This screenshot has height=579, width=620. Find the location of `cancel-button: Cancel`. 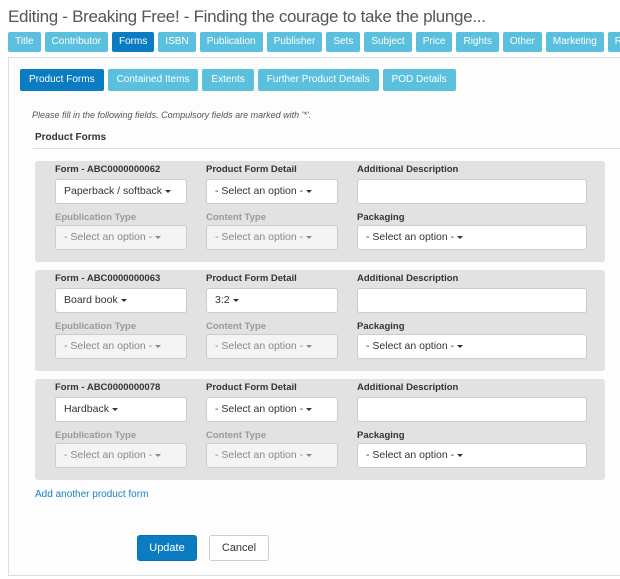

cancel-button: Cancel is located at coordinates (239, 548).